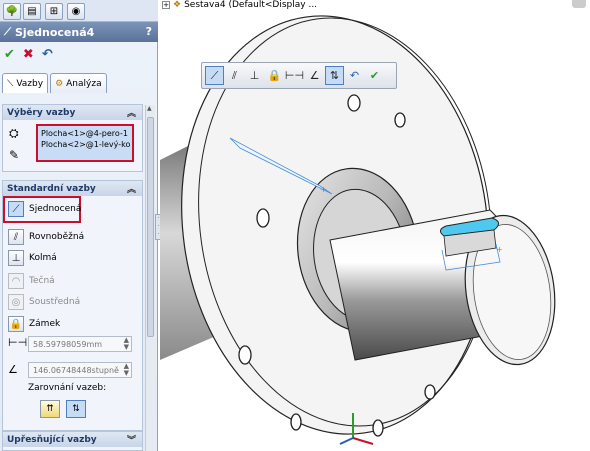 The width and height of the screenshot is (590, 451). What do you see at coordinates (42, 281) in the screenshot?
I see `mate-tangent-label: Tečná` at bounding box center [42, 281].